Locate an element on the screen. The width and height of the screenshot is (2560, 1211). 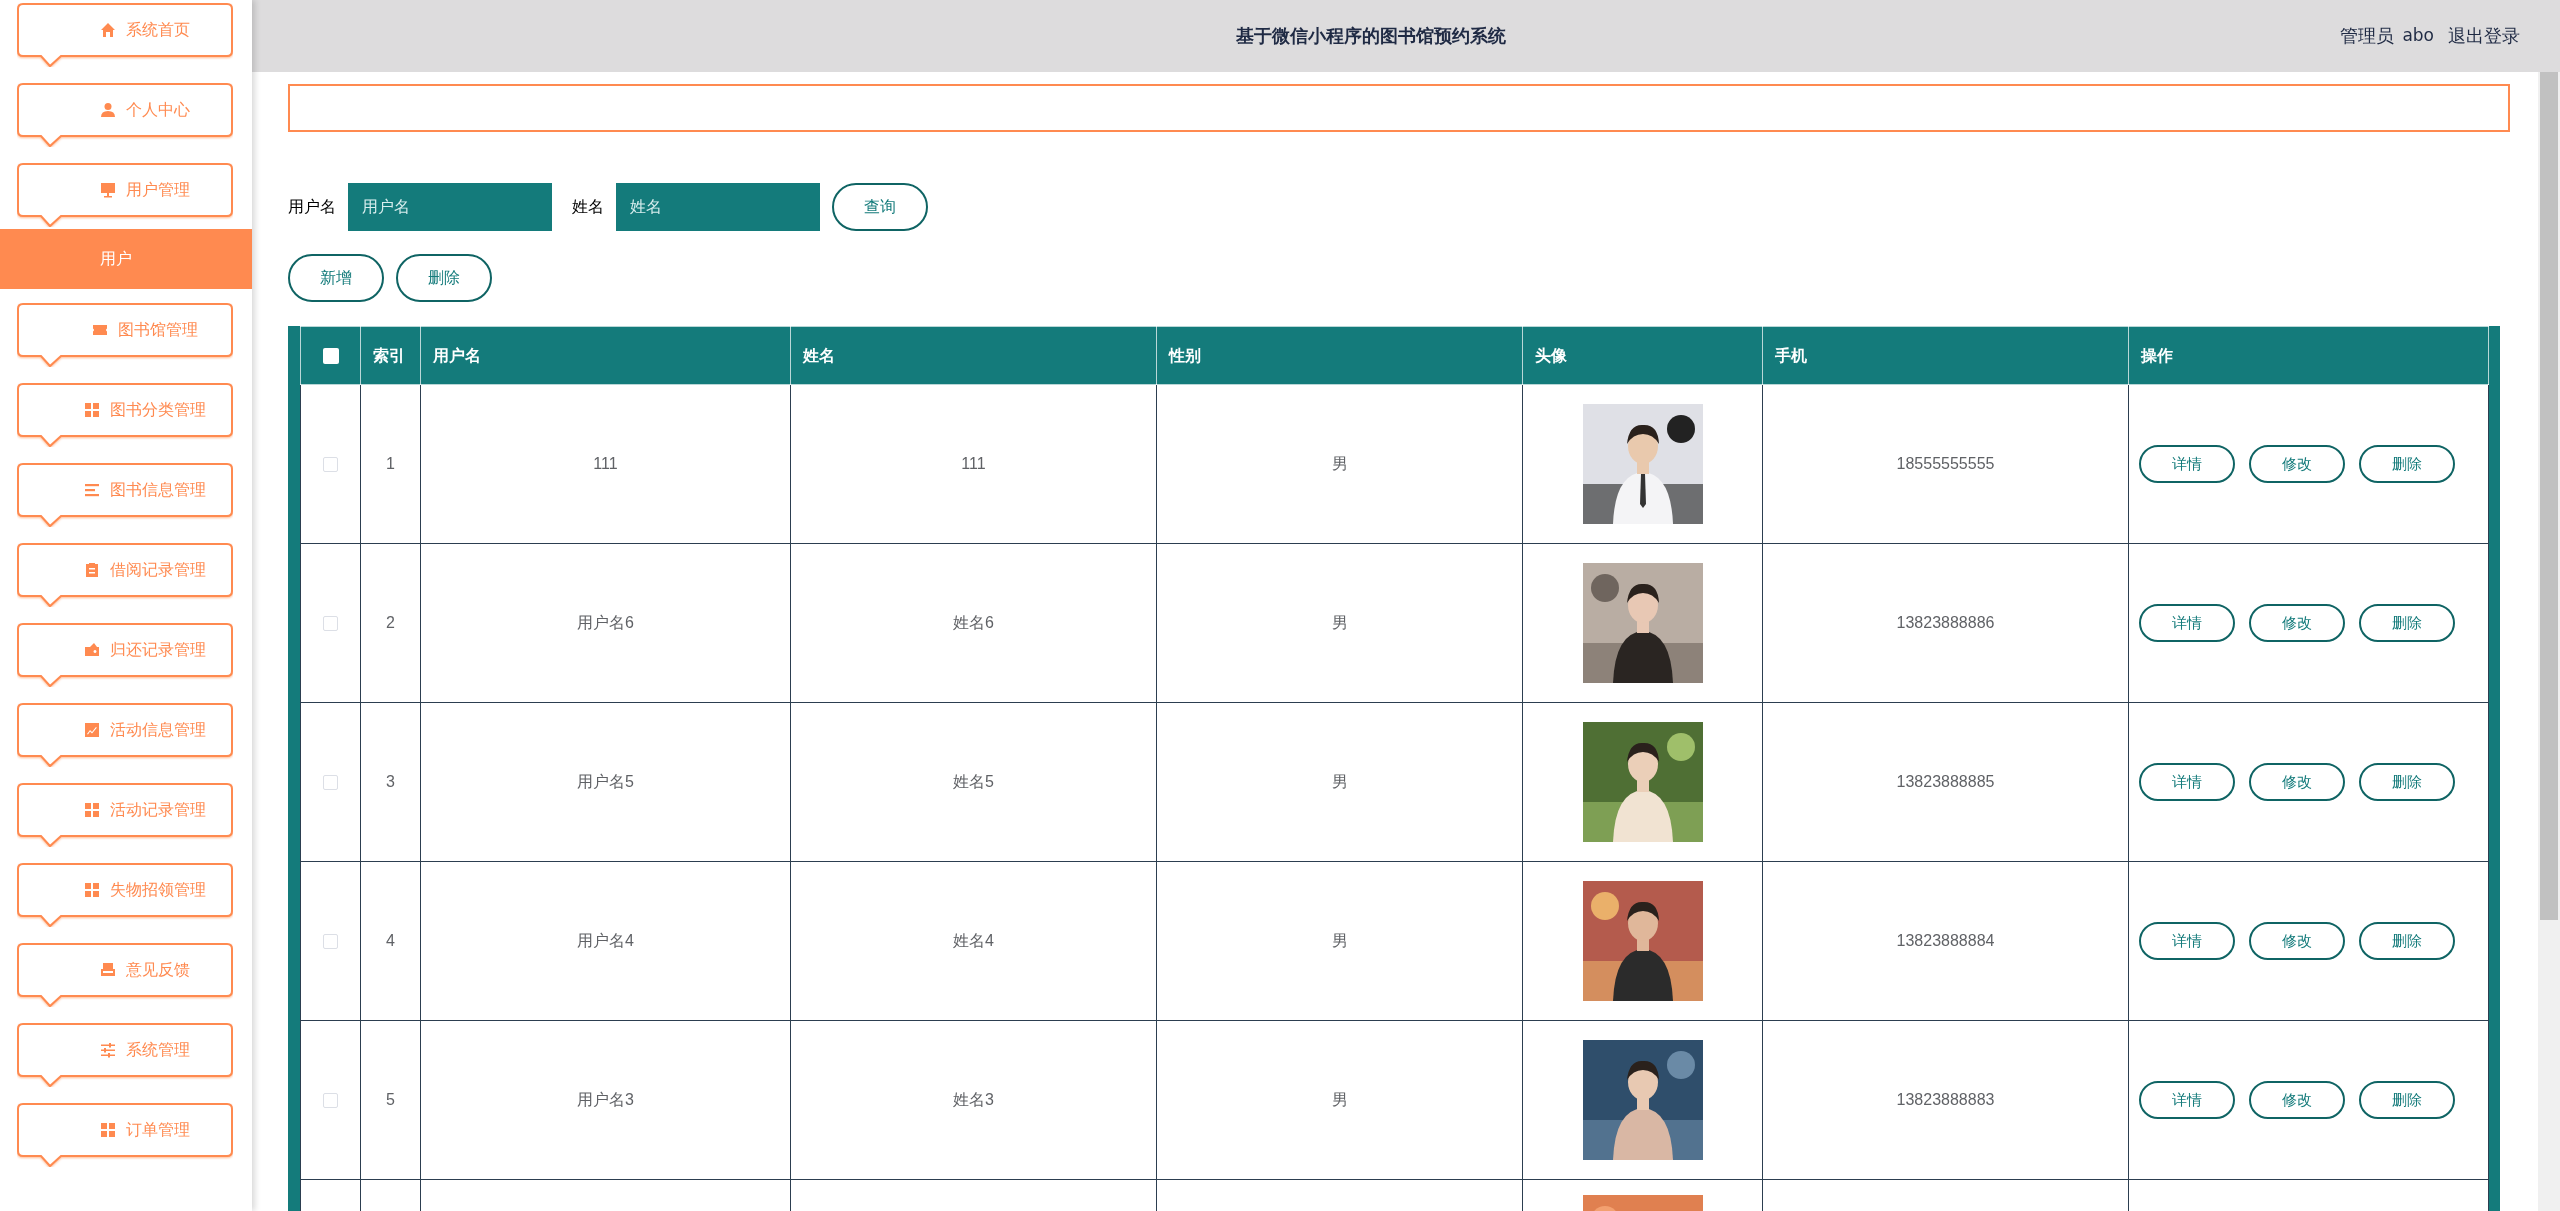
table-cell: 姓名6 is located at coordinates (973, 622).